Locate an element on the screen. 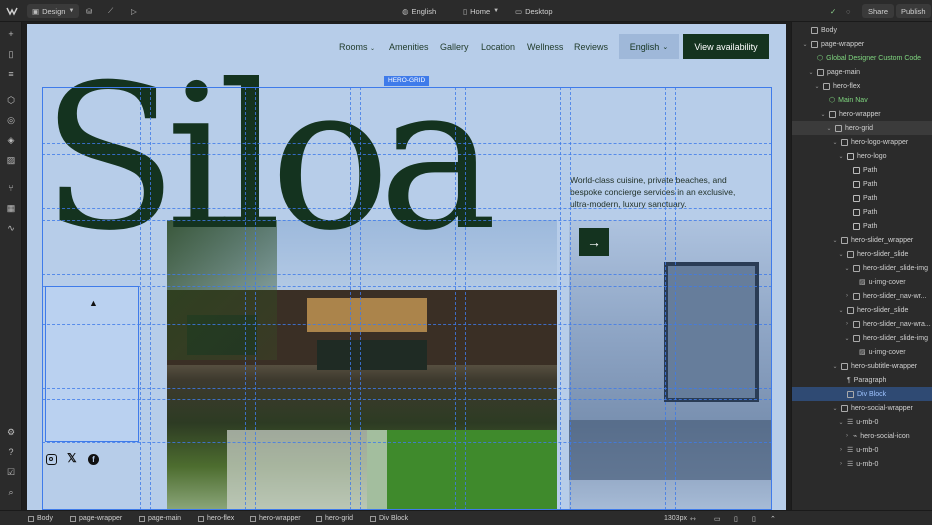  breadcrumb-page-wrapper: page-wrapper is located at coordinates (96, 518).